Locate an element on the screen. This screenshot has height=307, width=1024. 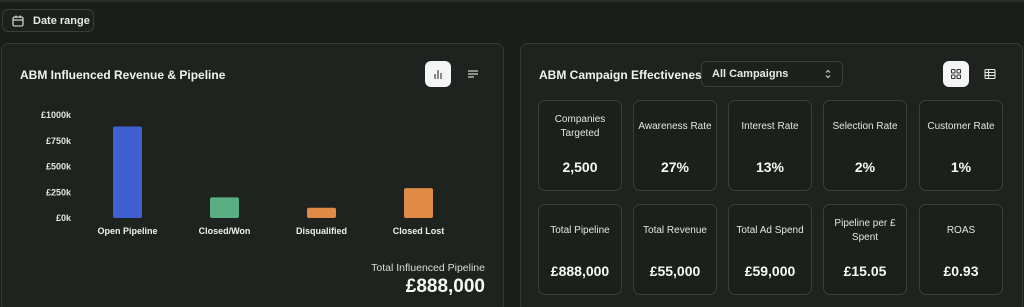
total-pipeline-value: £888,000 is located at coordinates (445, 286).